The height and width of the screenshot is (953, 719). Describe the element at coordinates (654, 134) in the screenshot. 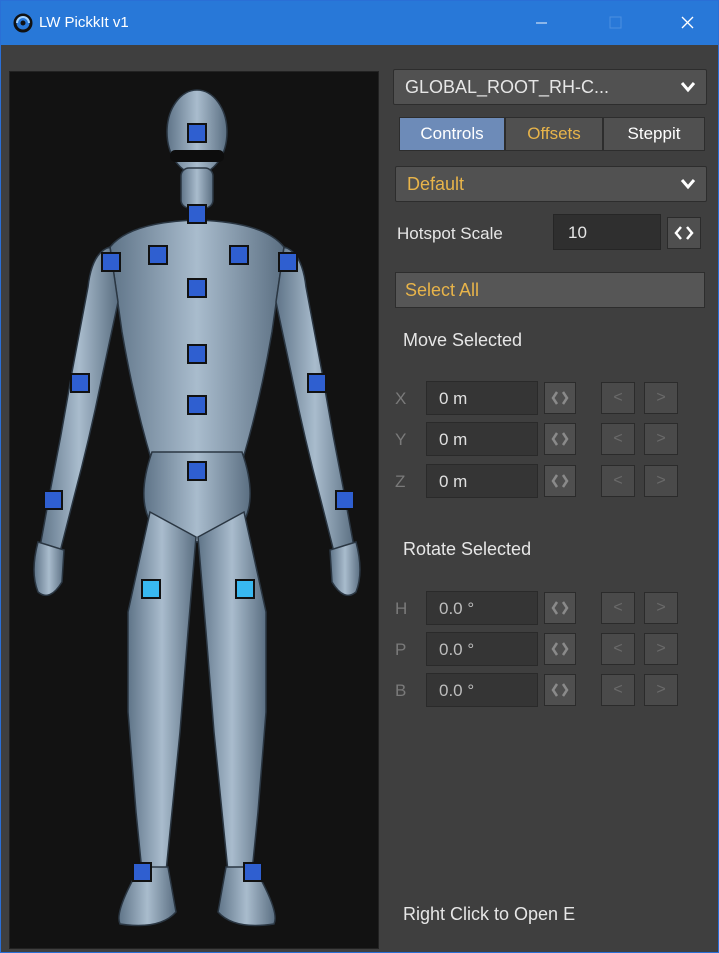

I see `tab-steppit: Steppit` at that location.